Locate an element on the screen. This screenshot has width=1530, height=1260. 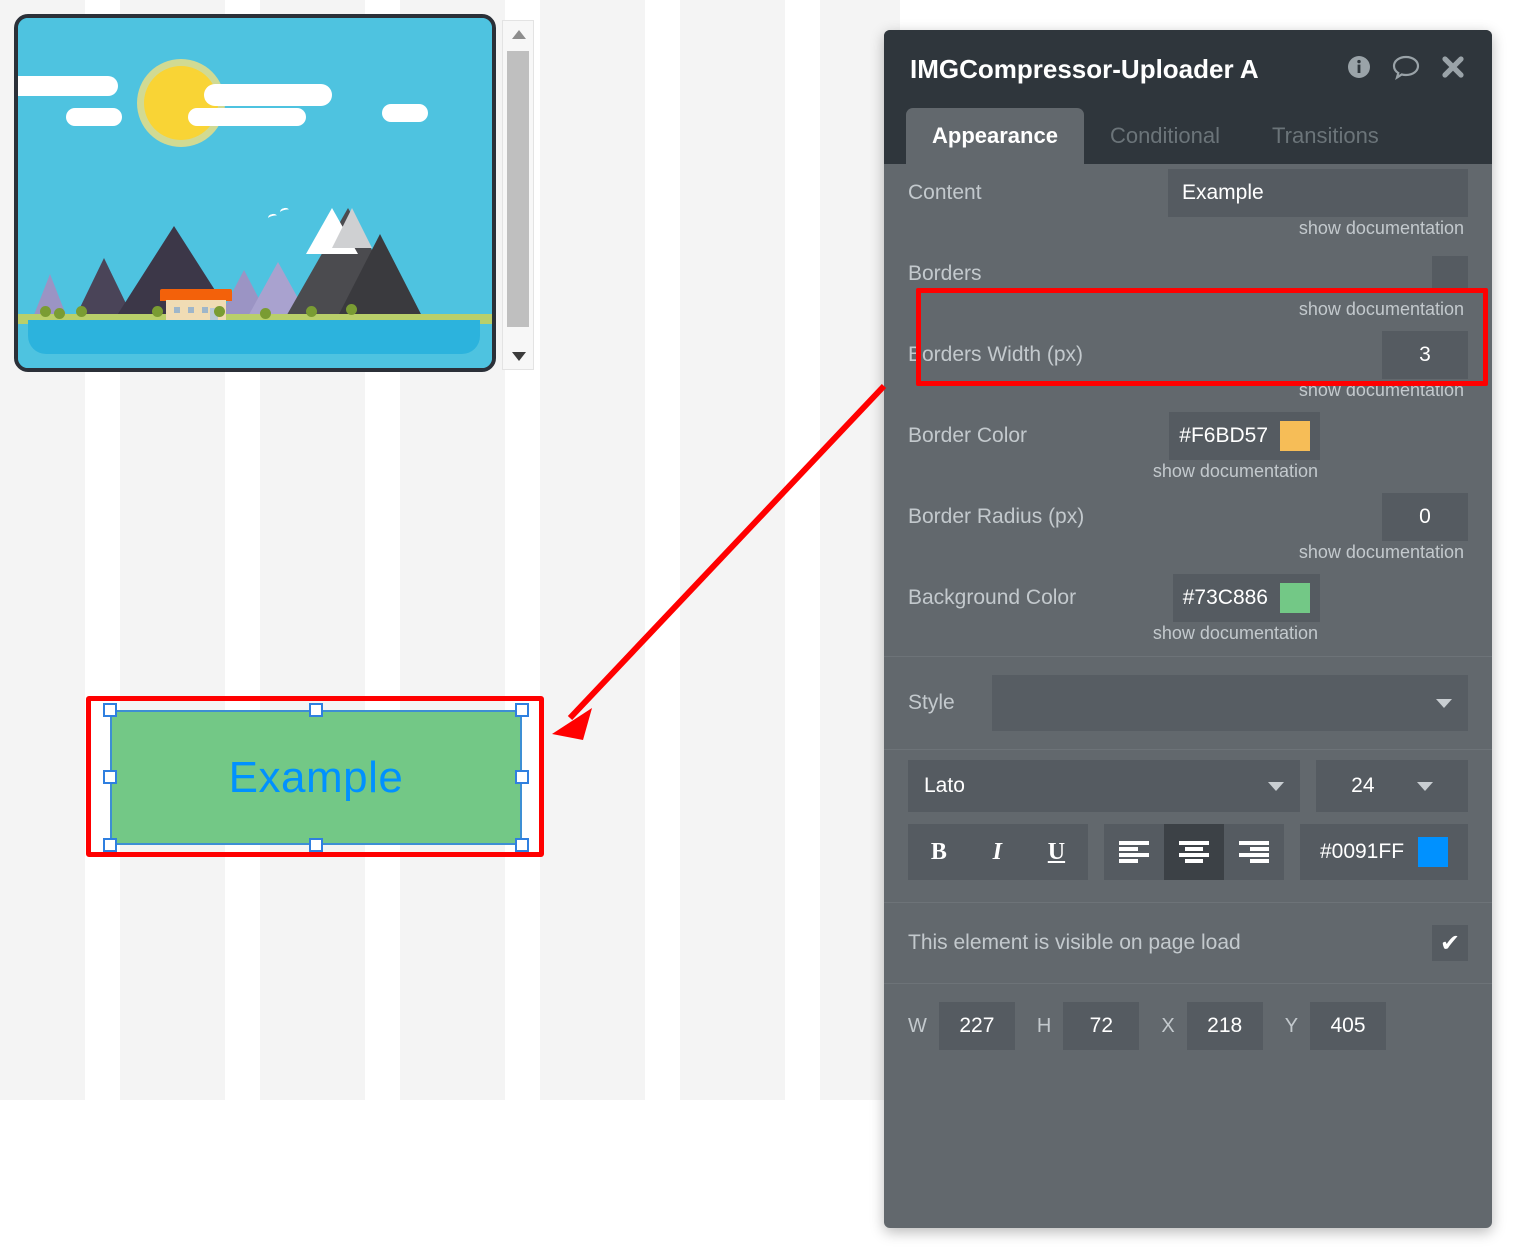
close-icon is located at coordinates (1453, 69).